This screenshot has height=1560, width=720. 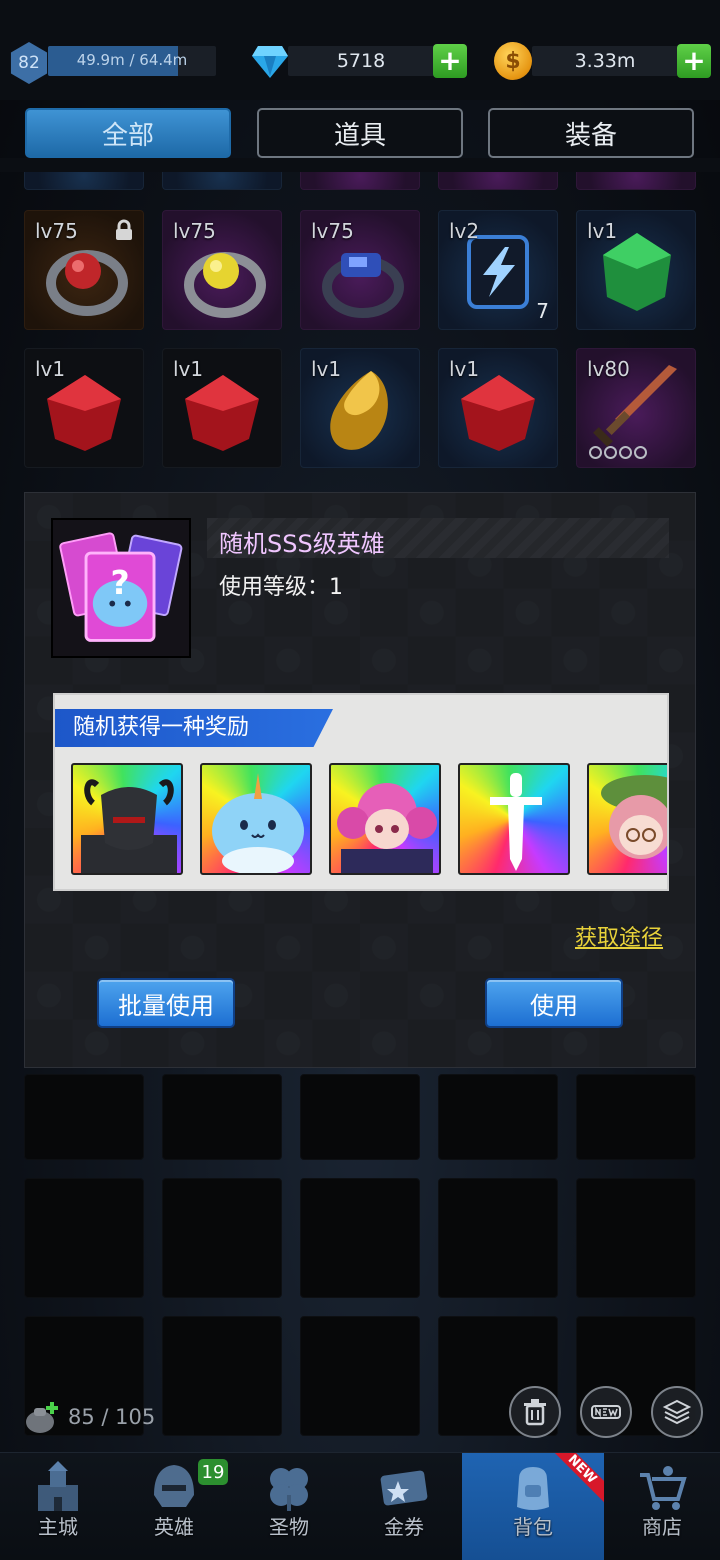 I want to click on layers-icon, so click(x=677, y=1412).